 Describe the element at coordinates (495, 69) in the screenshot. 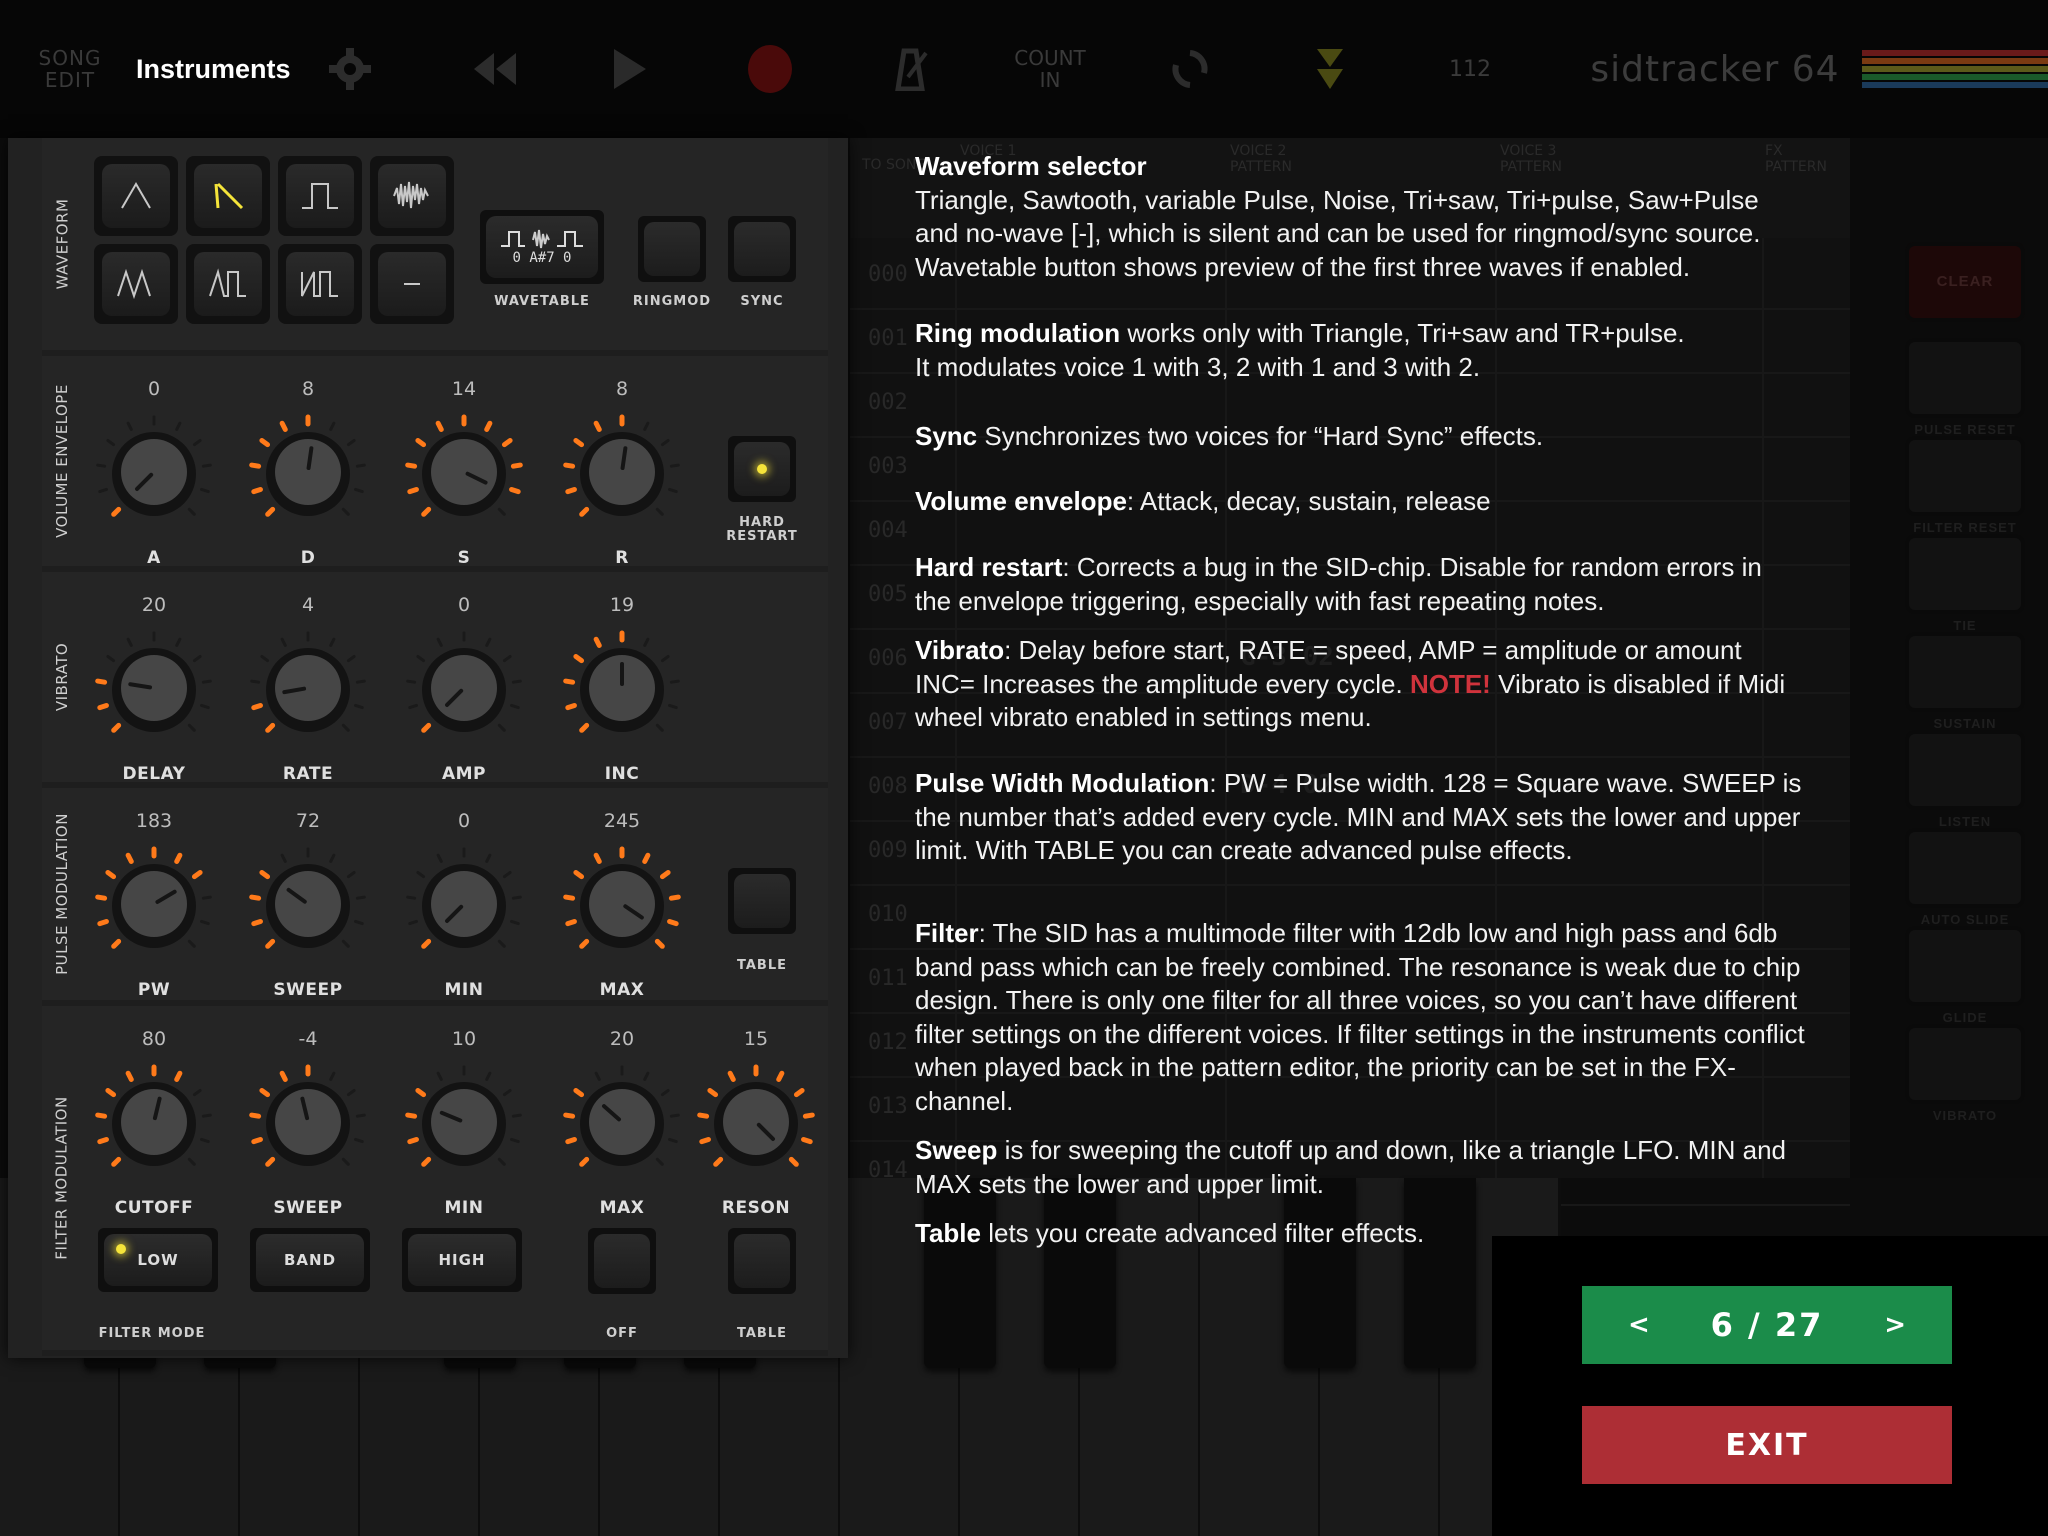

I see `rewind-button` at that location.